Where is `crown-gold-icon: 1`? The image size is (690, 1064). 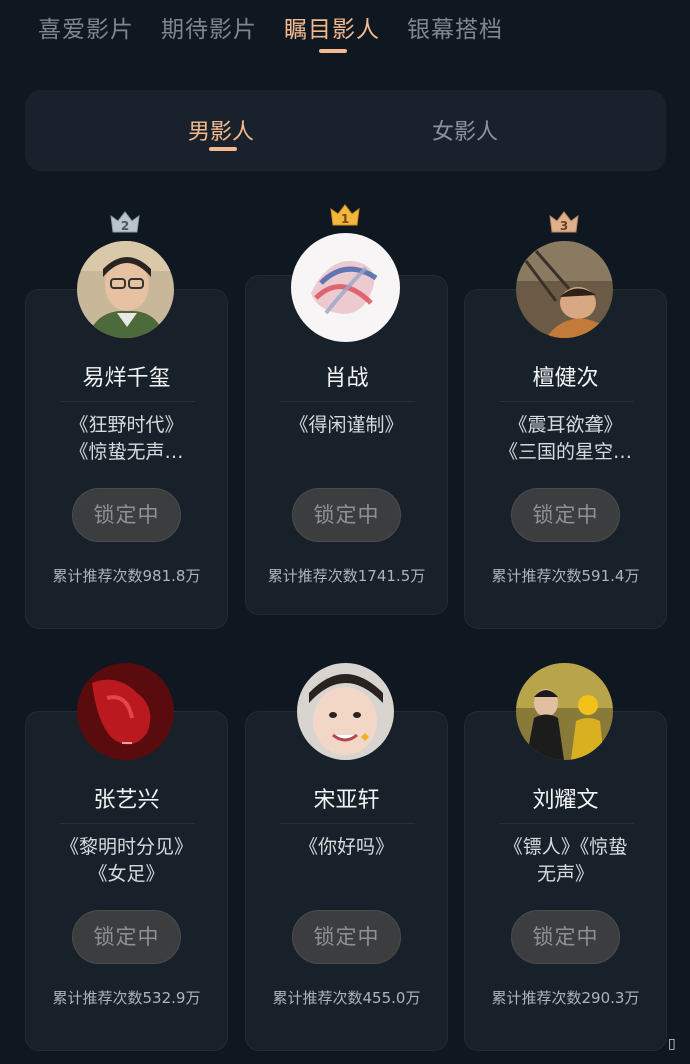
crown-gold-icon: 1 is located at coordinates (345, 215).